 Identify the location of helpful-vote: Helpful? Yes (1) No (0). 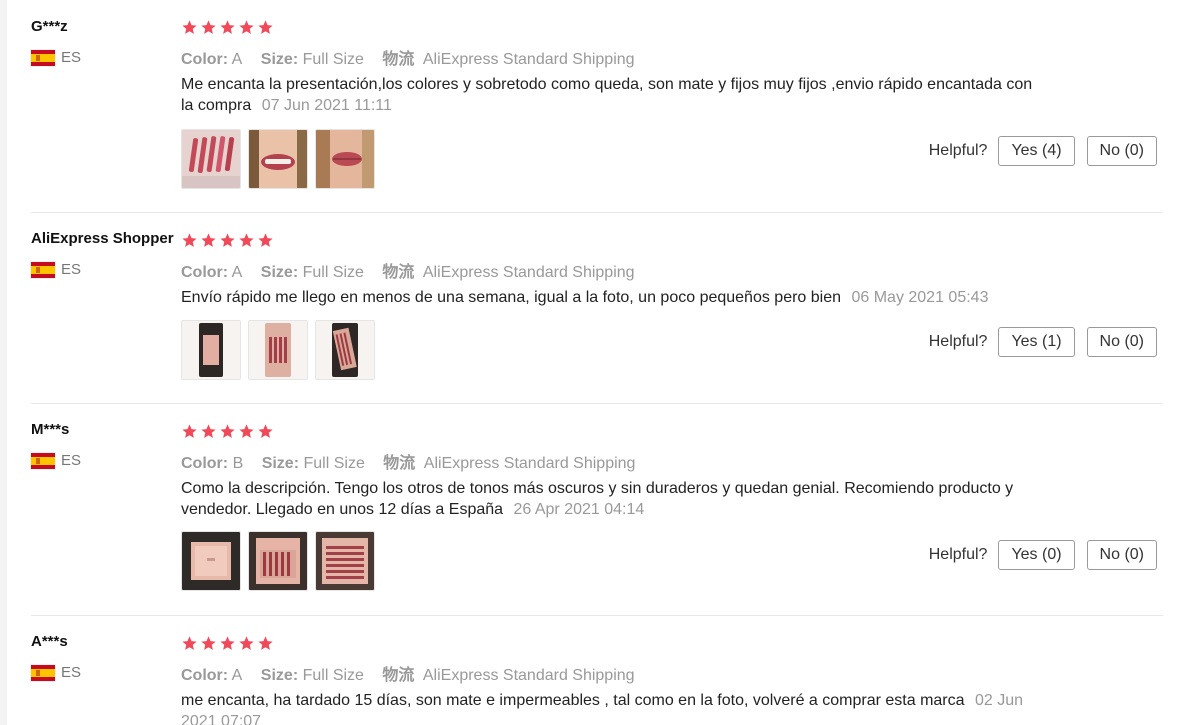
(1043, 342).